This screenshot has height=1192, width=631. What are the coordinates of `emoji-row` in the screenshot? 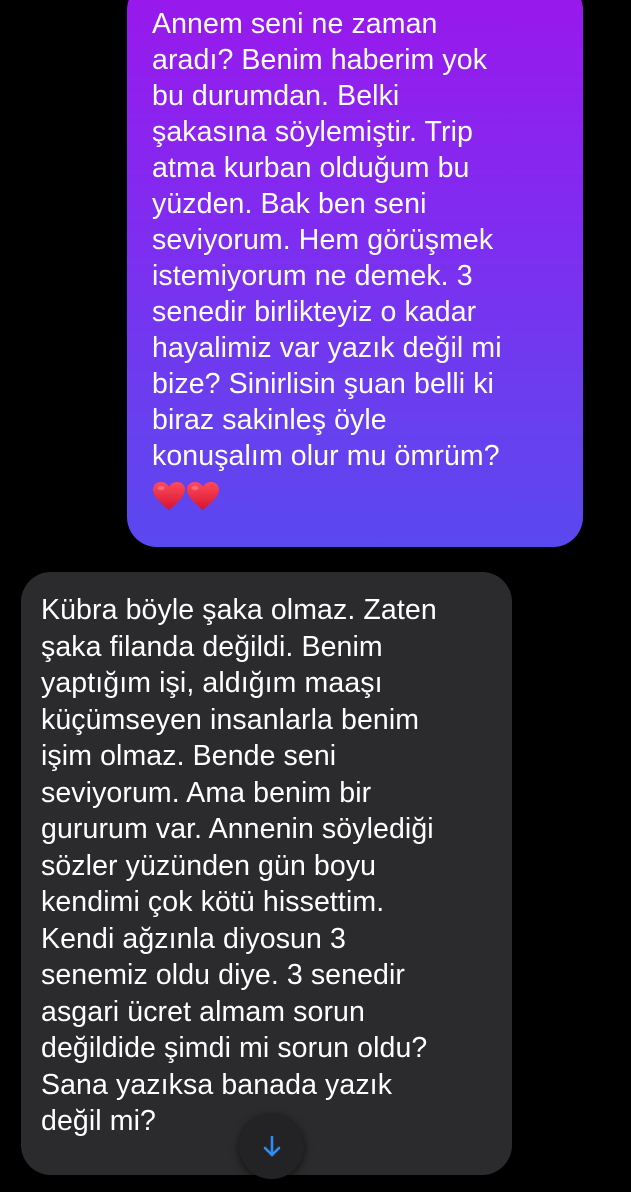 It's located at (357, 496).